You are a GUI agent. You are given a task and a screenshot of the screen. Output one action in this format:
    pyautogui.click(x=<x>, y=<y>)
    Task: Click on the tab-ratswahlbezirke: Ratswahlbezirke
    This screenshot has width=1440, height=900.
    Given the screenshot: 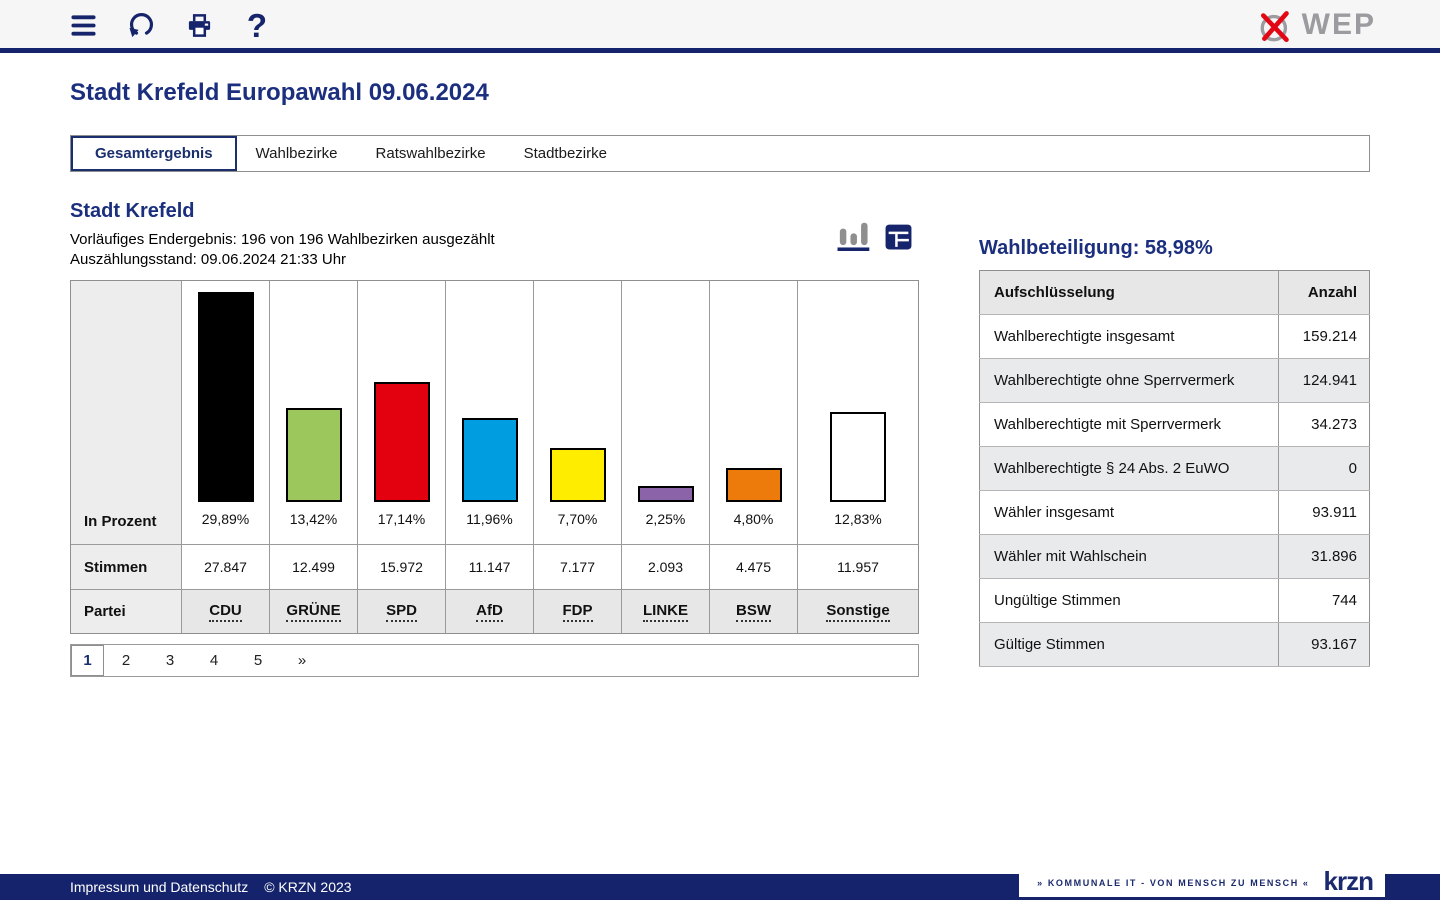 What is the action you would take?
    pyautogui.click(x=431, y=153)
    